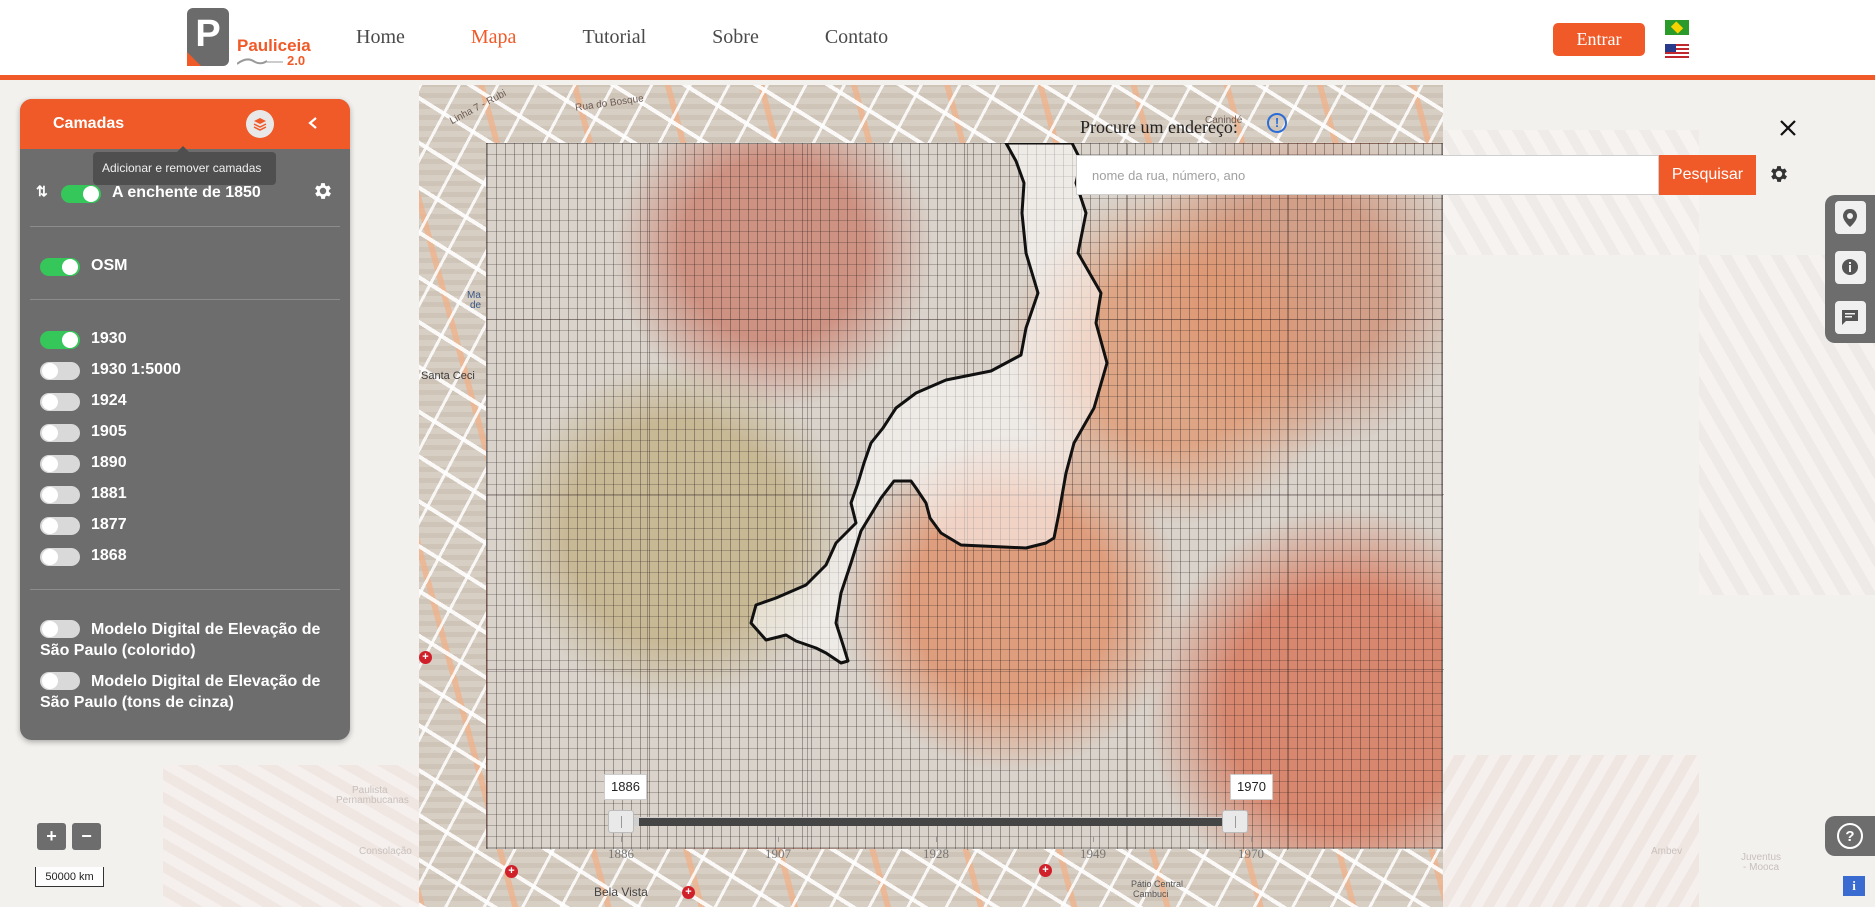 The image size is (1875, 907). Describe the element at coordinates (476, 305) in the screenshot. I see `map-label: de` at that location.